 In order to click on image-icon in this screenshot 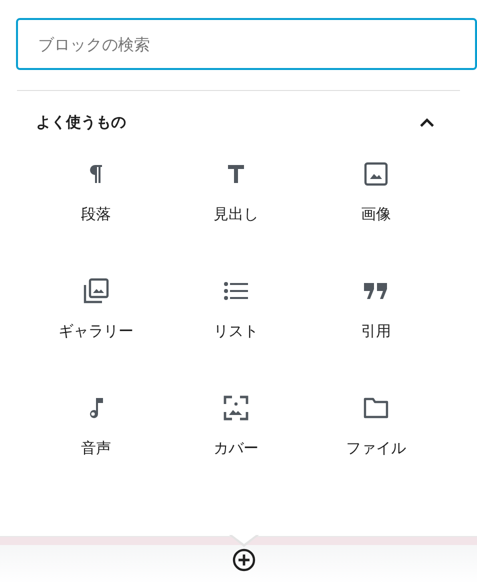, I will do `click(376, 174)`.